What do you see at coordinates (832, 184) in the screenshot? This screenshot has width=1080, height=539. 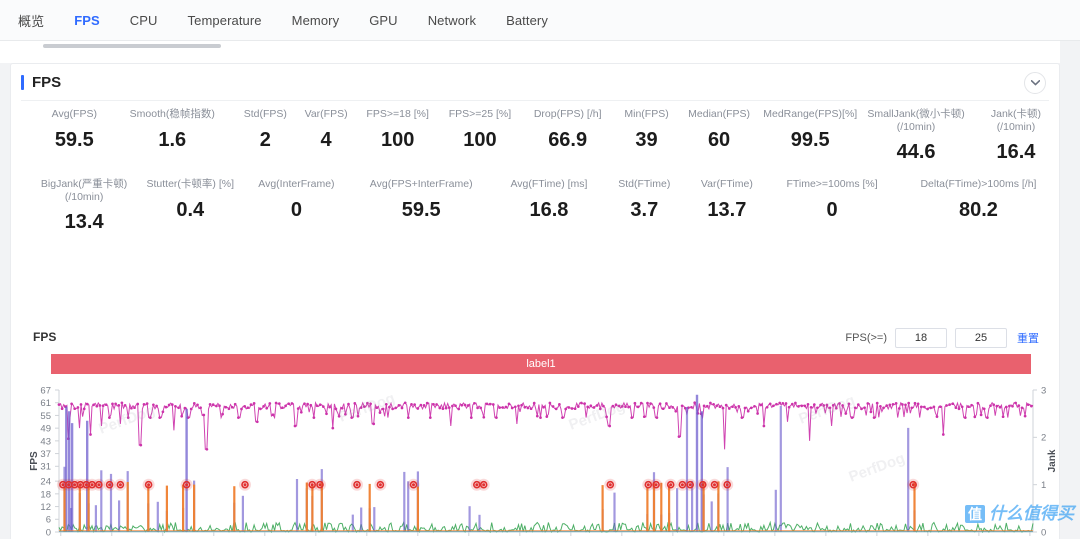 I see `metric-label: FTime>=100ms [%]` at bounding box center [832, 184].